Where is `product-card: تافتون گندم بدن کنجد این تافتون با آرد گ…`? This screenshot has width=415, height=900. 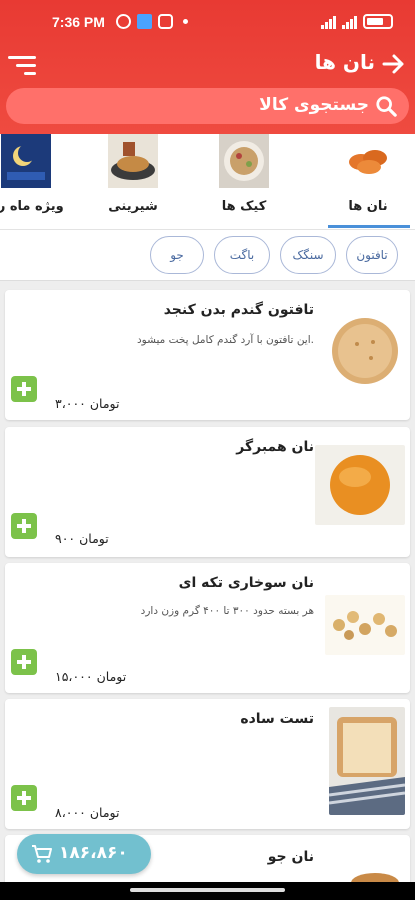
product-card: تافتون گندم بدن کنجد این تافتون با آرد گ… is located at coordinates (207, 355).